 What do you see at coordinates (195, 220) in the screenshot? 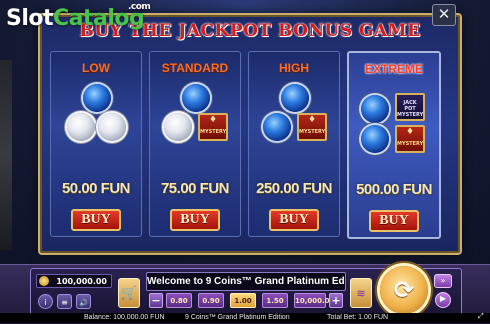
I see `buy-button-standard: BUY` at bounding box center [195, 220].